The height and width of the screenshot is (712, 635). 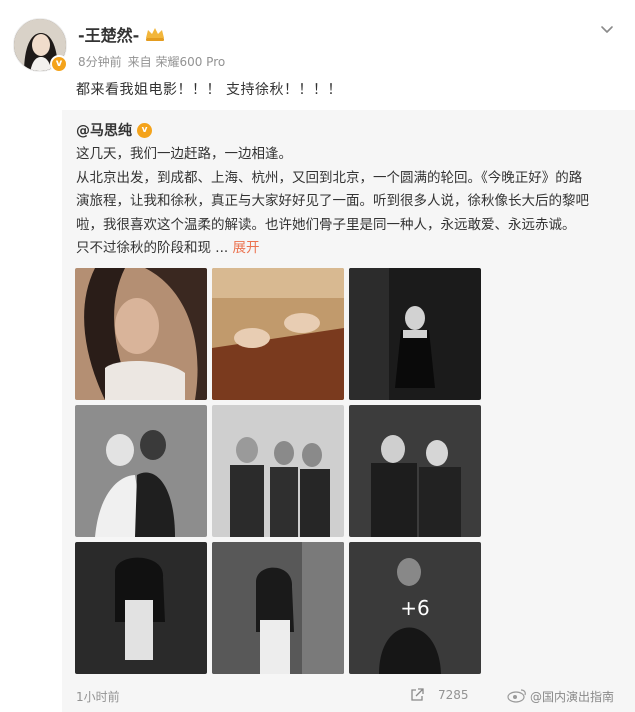 I want to click on photo-thumbnail: +6, so click(x=415, y=608).